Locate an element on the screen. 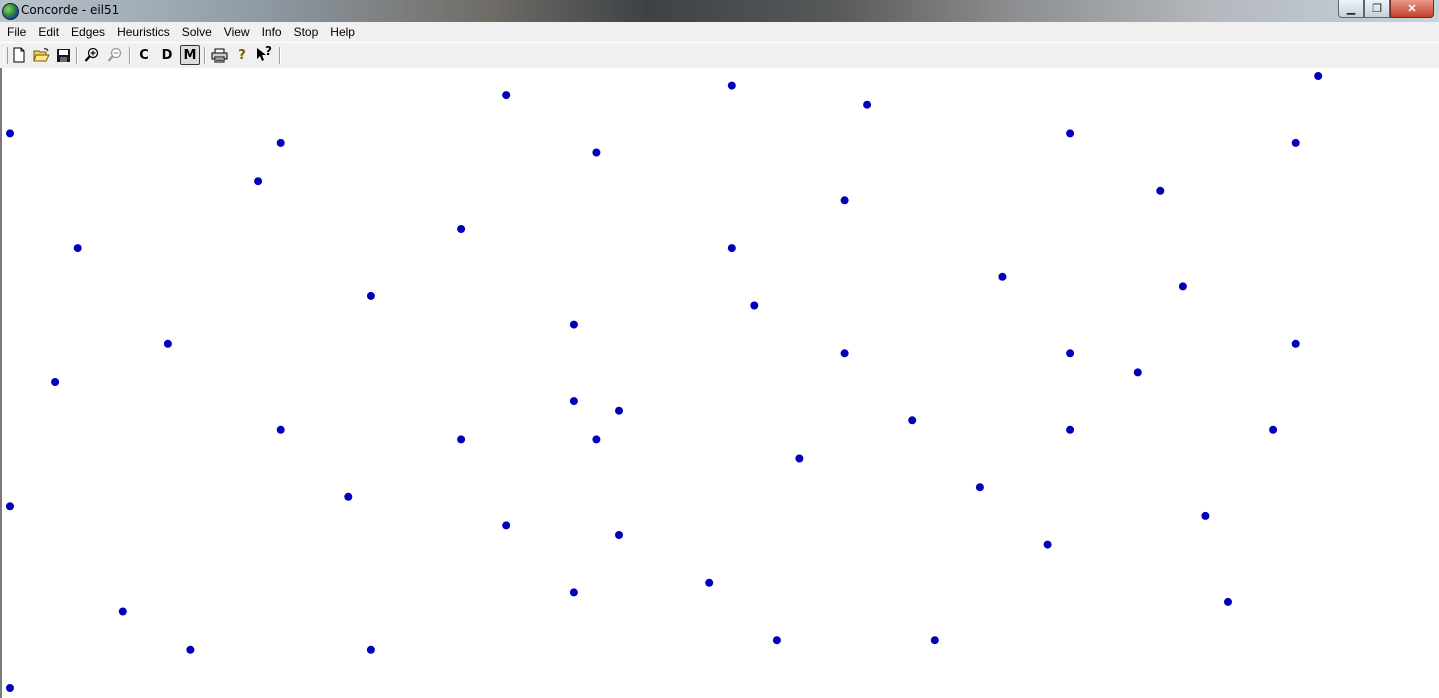 The width and height of the screenshot is (1439, 698). window-title: Concorde - eil51 is located at coordinates (70, 10).